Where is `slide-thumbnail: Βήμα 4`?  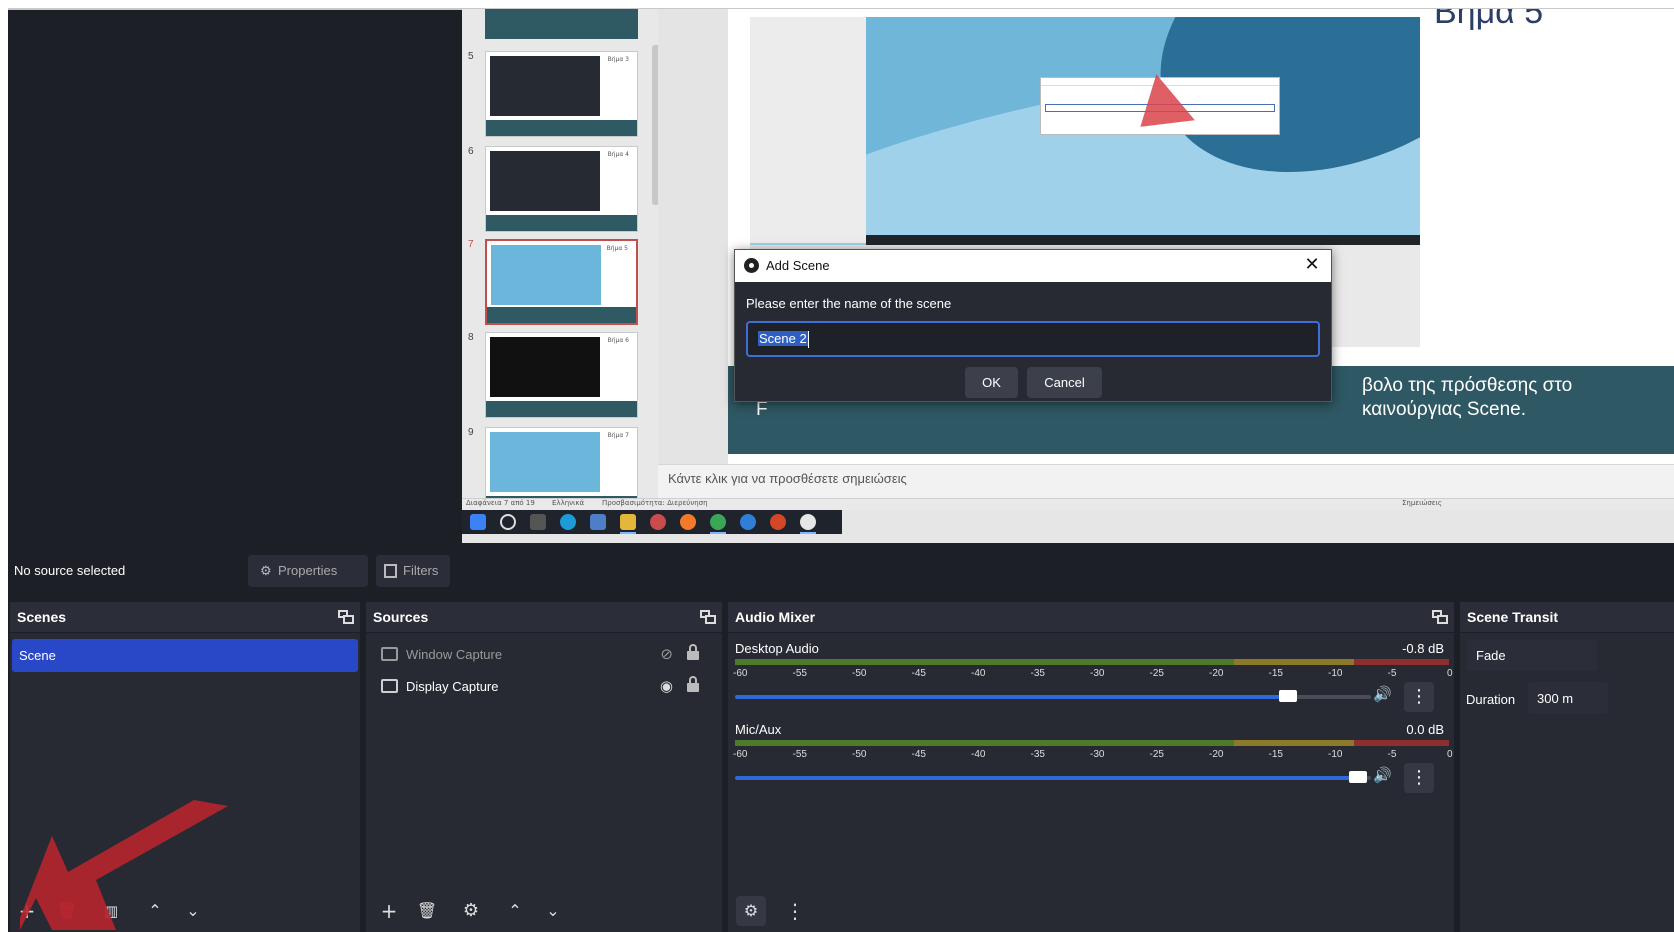
slide-thumbnail: Βήμα 4 is located at coordinates (561, 189).